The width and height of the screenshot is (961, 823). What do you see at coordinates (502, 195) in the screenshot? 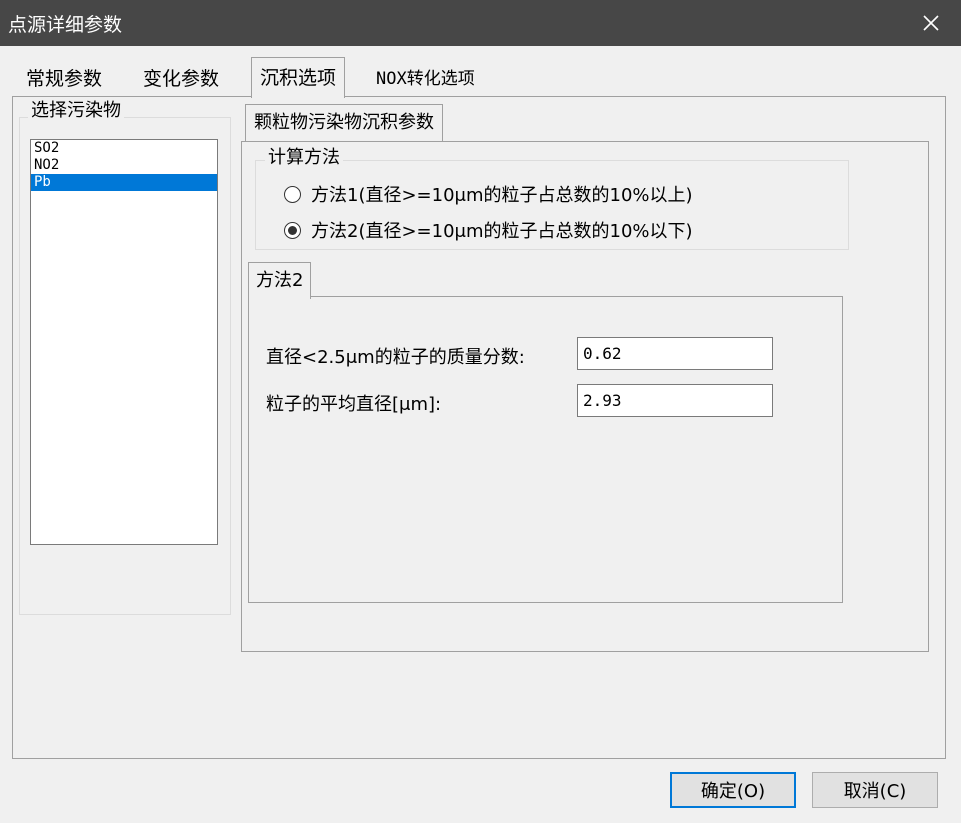
I see `method1-label: 方法1(直径>=10μm的粒子占总数的10%以上)` at bounding box center [502, 195].